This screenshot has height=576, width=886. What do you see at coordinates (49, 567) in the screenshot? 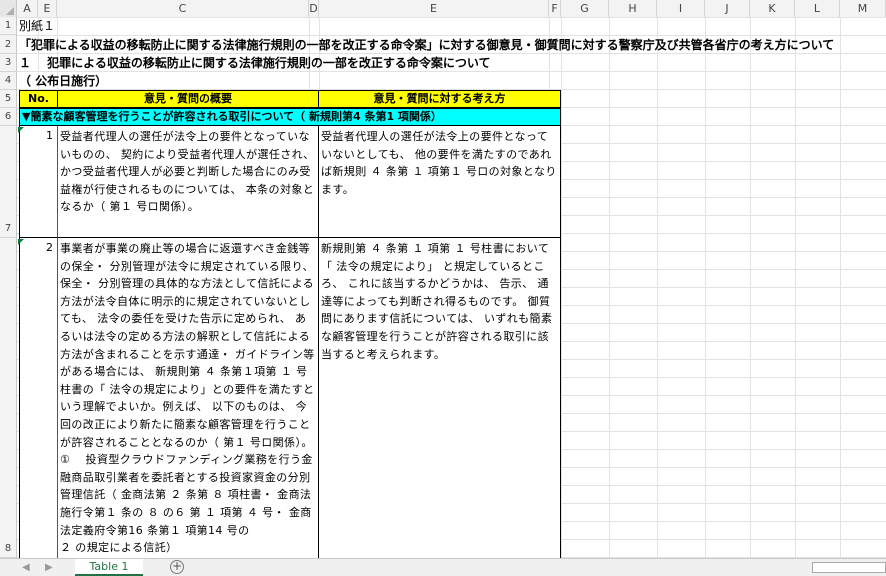
I see `next-sheet-icon: ▶` at bounding box center [49, 567].